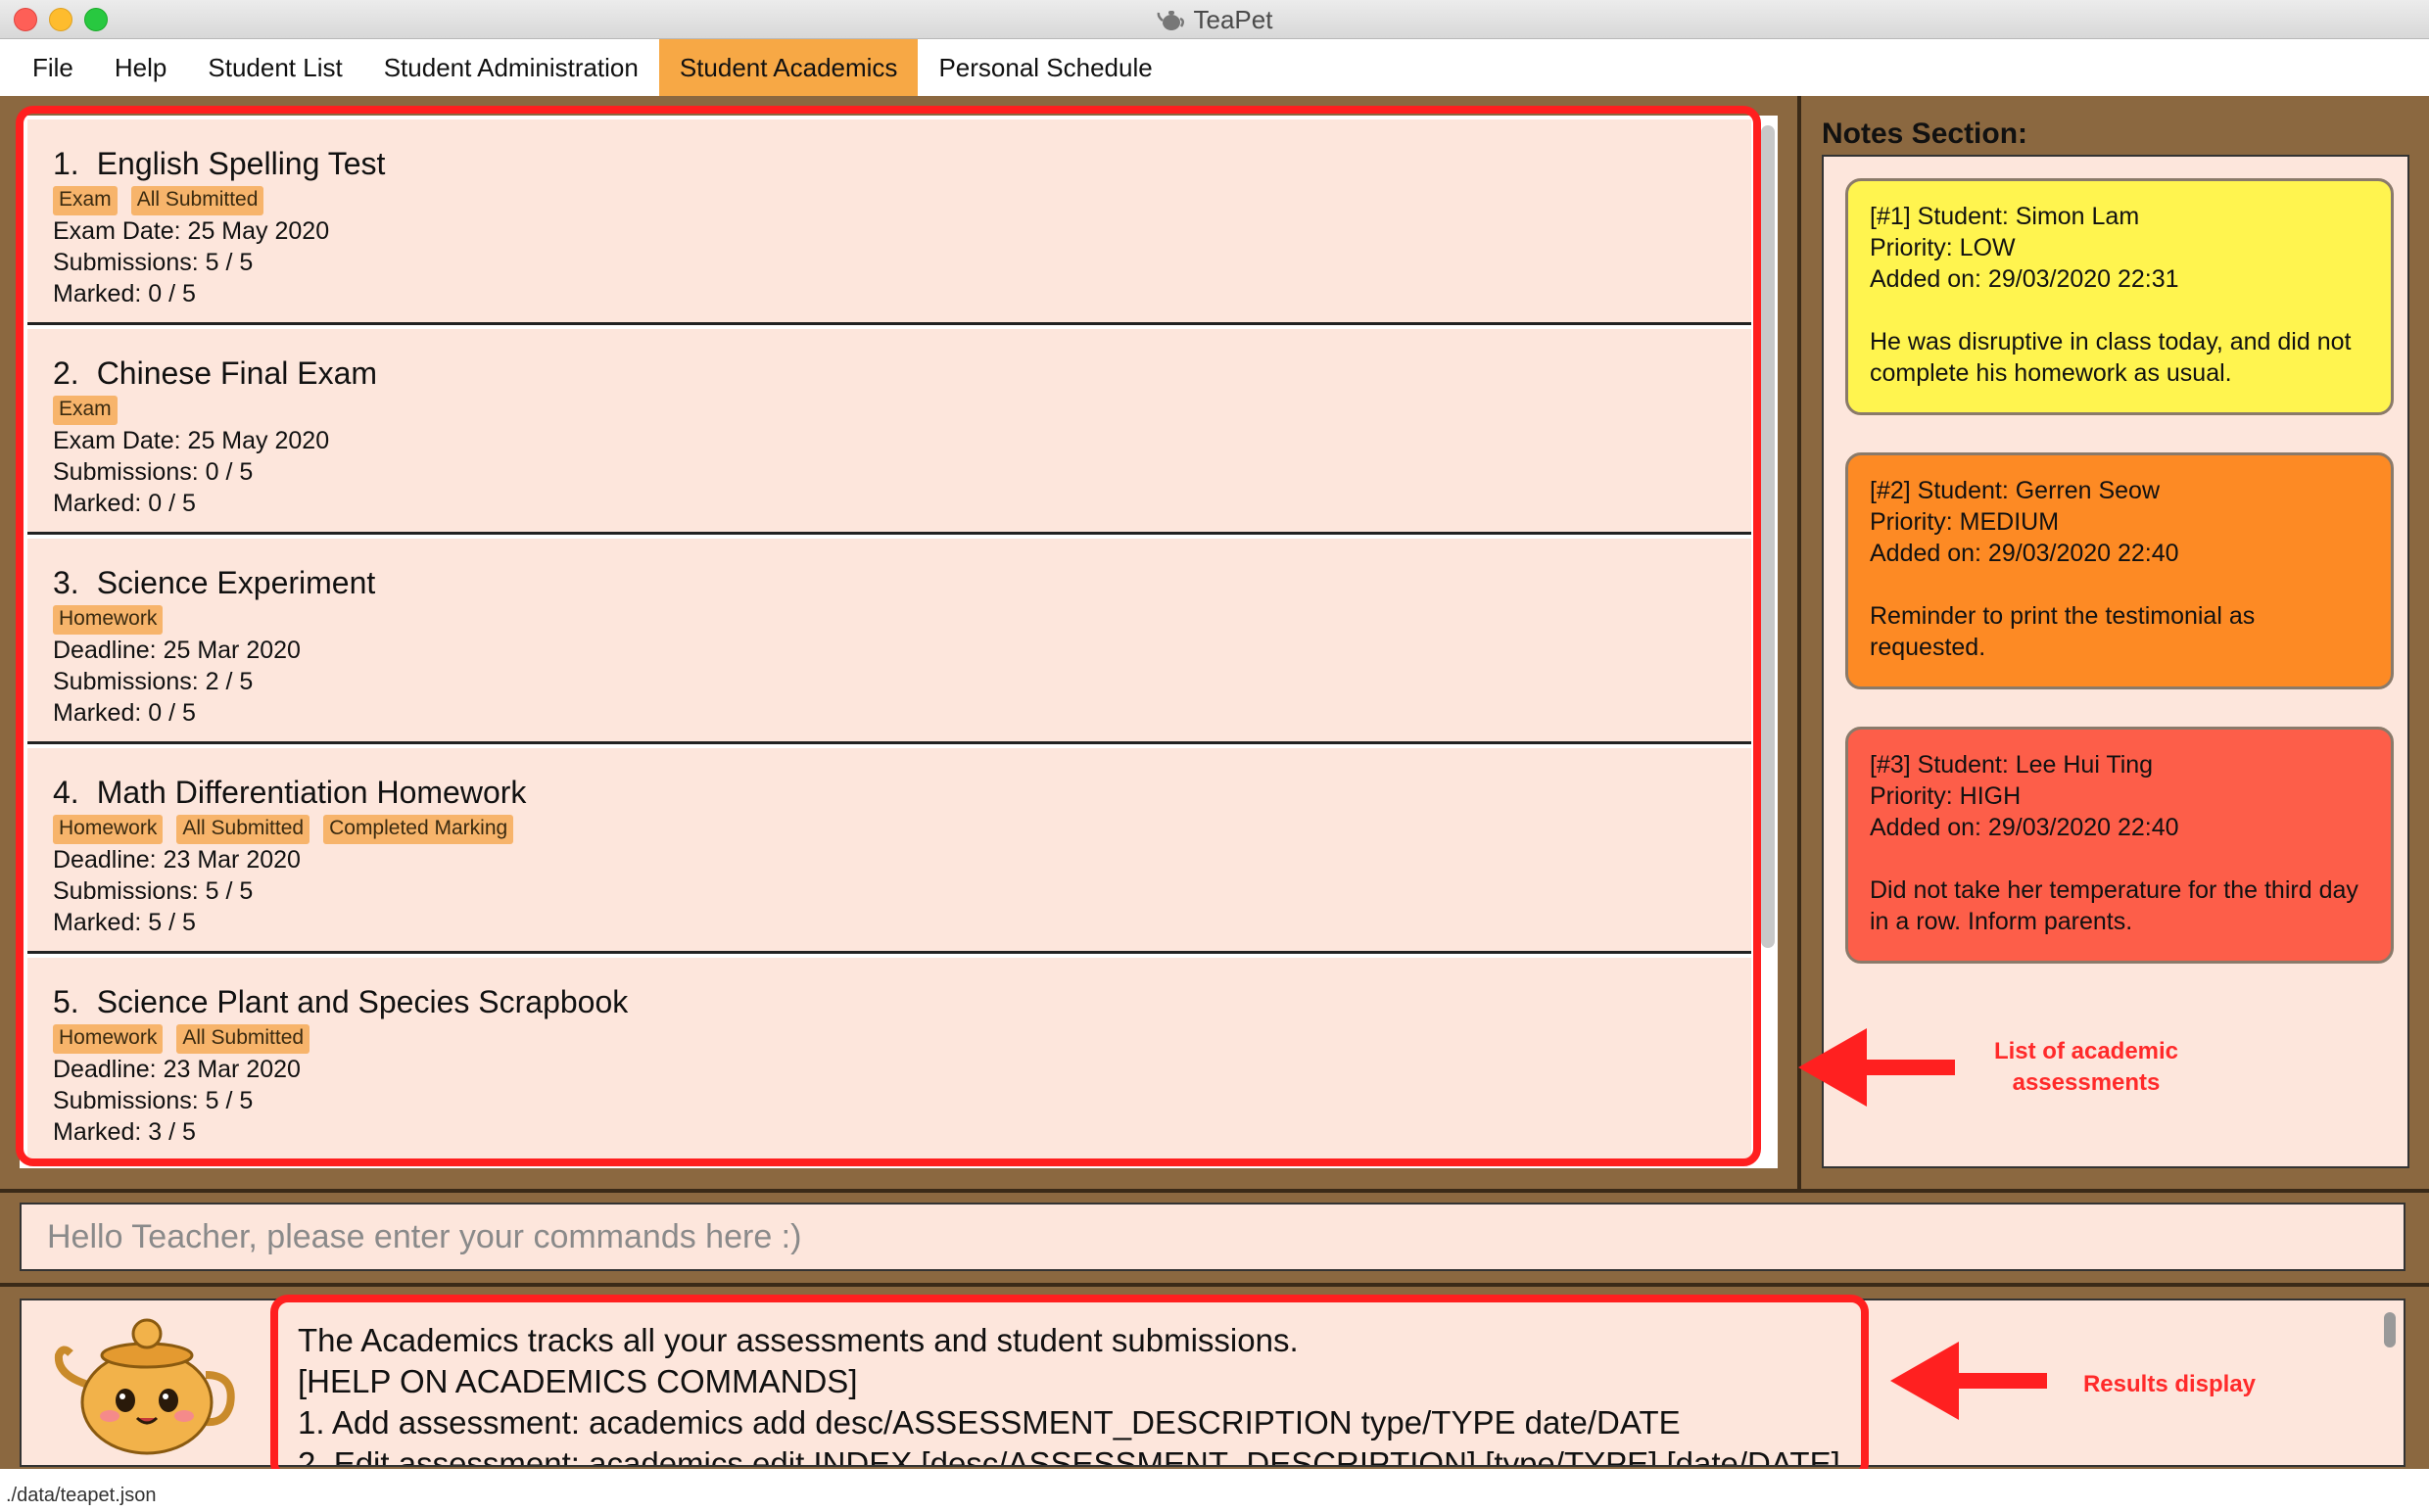 This screenshot has height=1512, width=2429. Describe the element at coordinates (1925, 134) in the screenshot. I see `notes-header: Notes Section:` at that location.